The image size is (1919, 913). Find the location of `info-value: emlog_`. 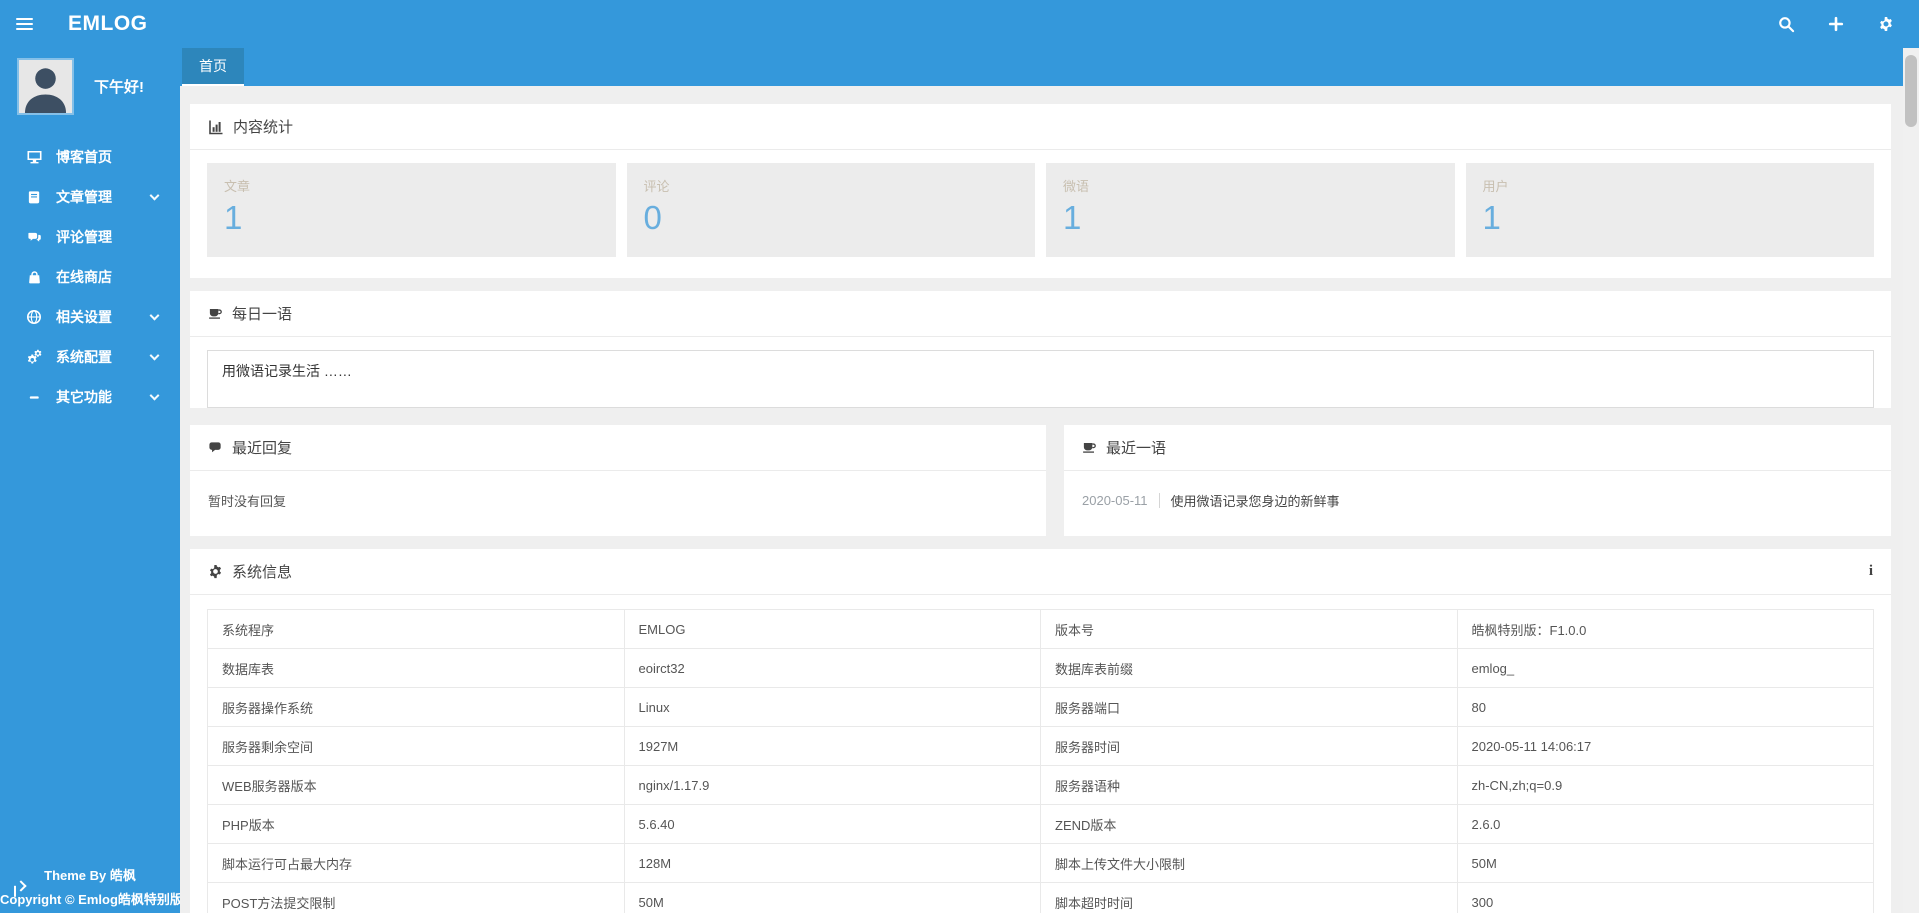

info-value: emlog_ is located at coordinates (1665, 668).